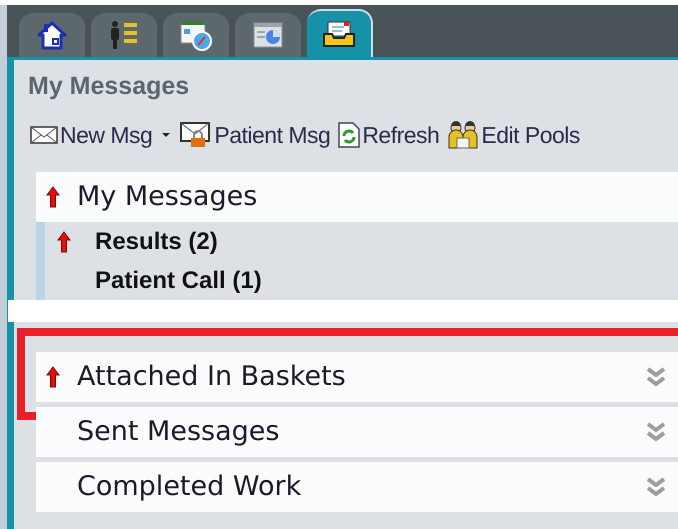 The height and width of the screenshot is (529, 678). Describe the element at coordinates (196, 135) in the screenshot. I see `envelope-lock-icon` at that location.